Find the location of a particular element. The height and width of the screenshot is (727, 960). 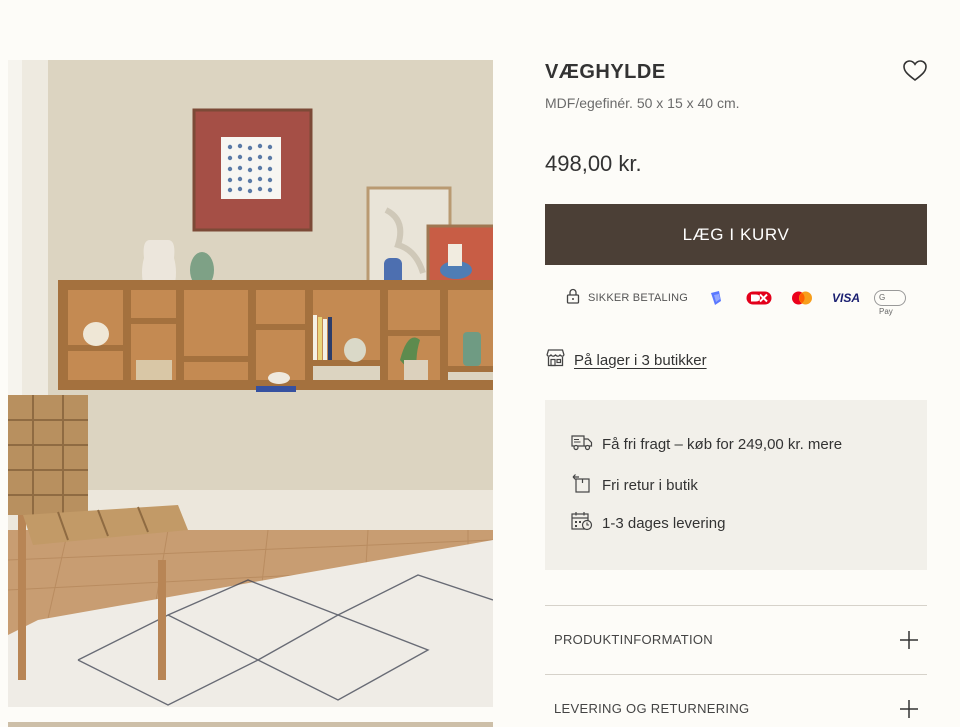

secure-payment-label: SIKKER BETALING is located at coordinates (638, 298).